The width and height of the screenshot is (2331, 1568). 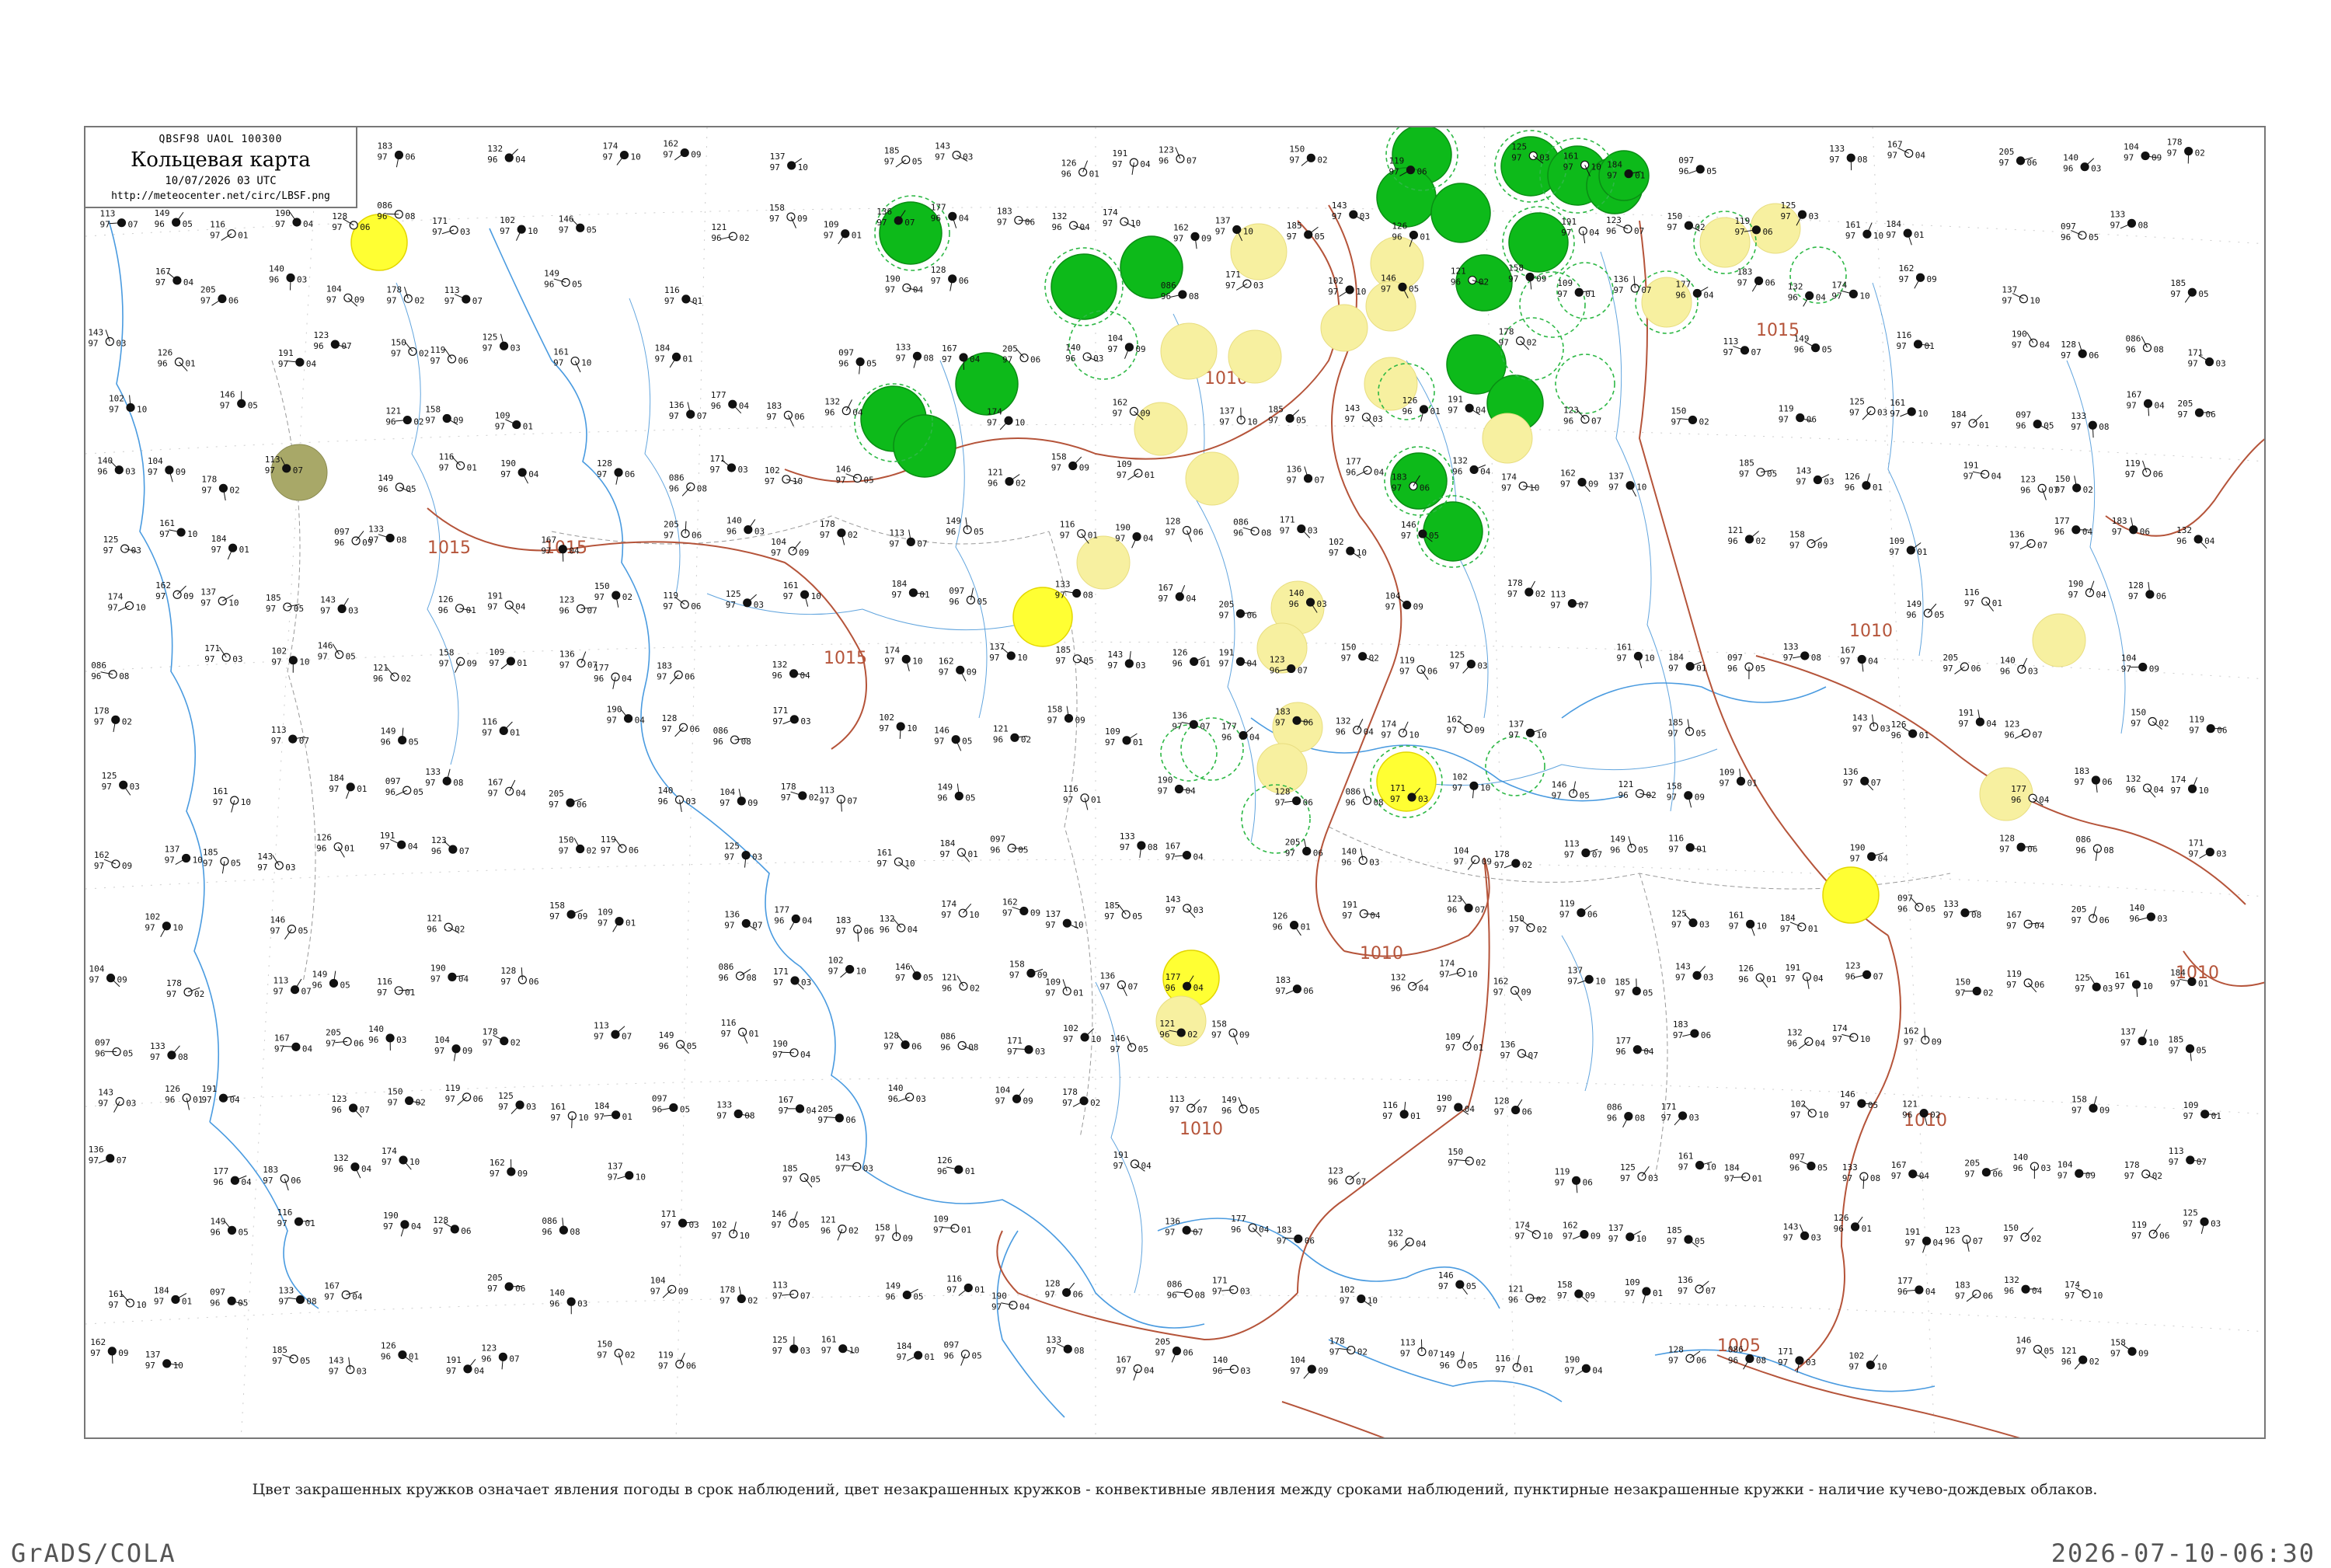 I want to click on station-plot: 1029710, so click(x=784, y=476).